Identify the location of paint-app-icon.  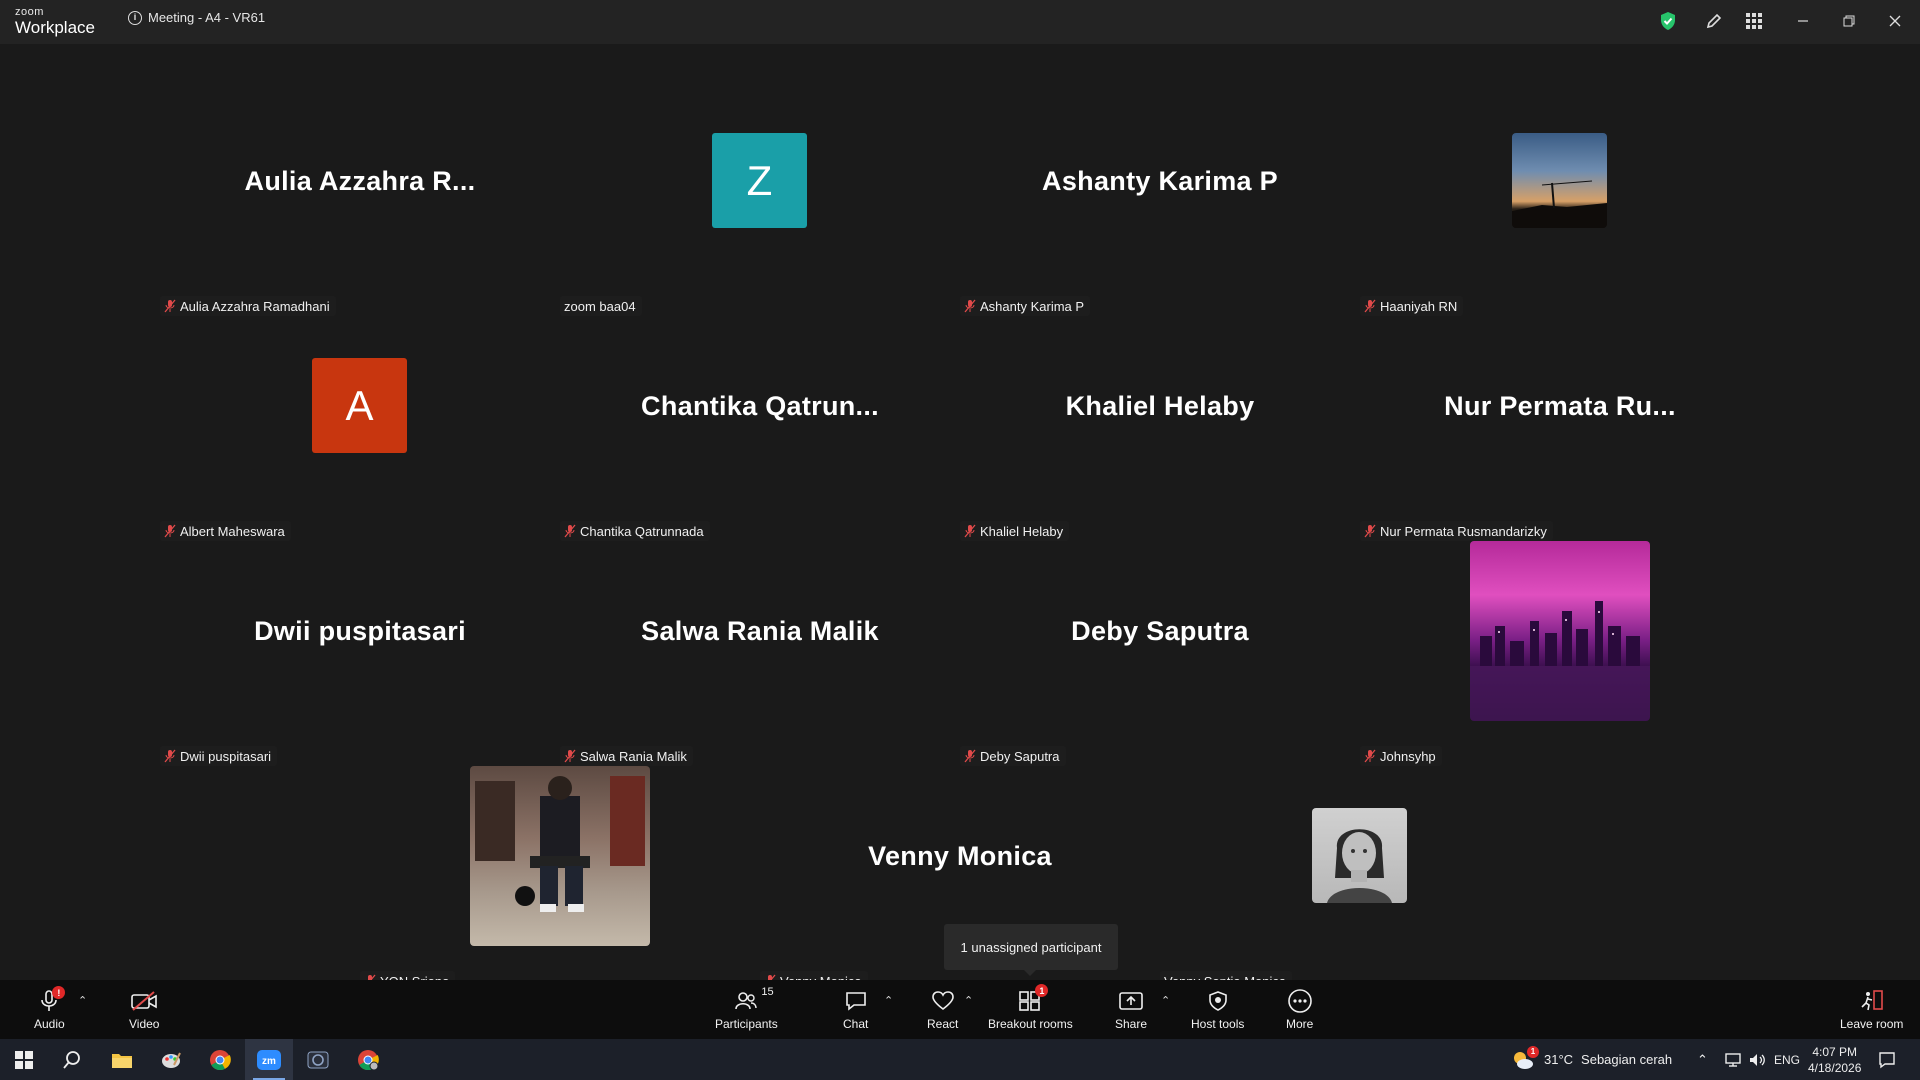
(171, 1059).